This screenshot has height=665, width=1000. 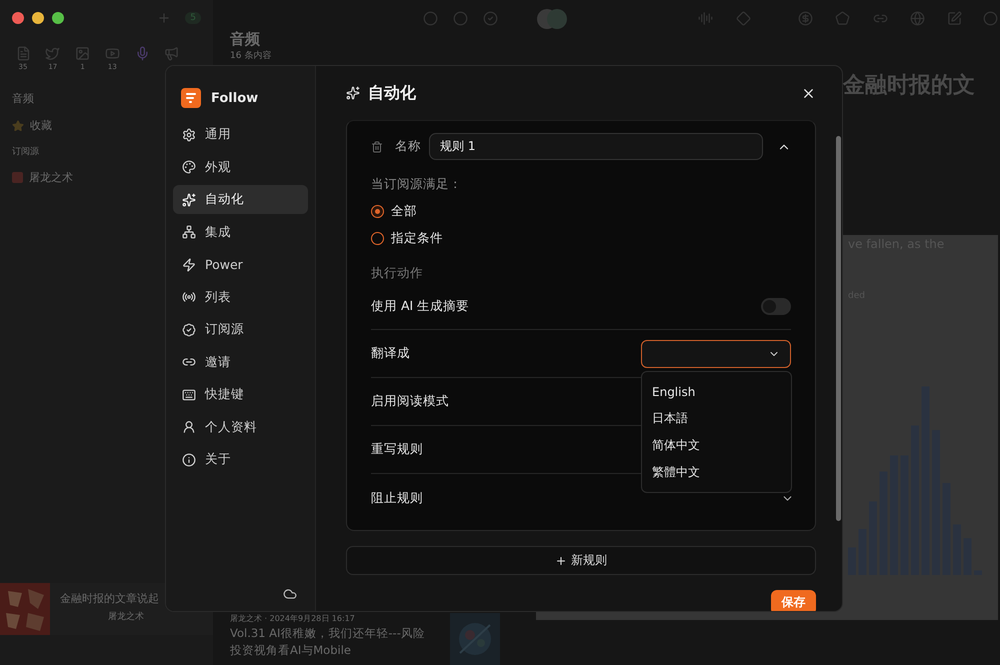 I want to click on cloud-icon, so click(x=290, y=594).